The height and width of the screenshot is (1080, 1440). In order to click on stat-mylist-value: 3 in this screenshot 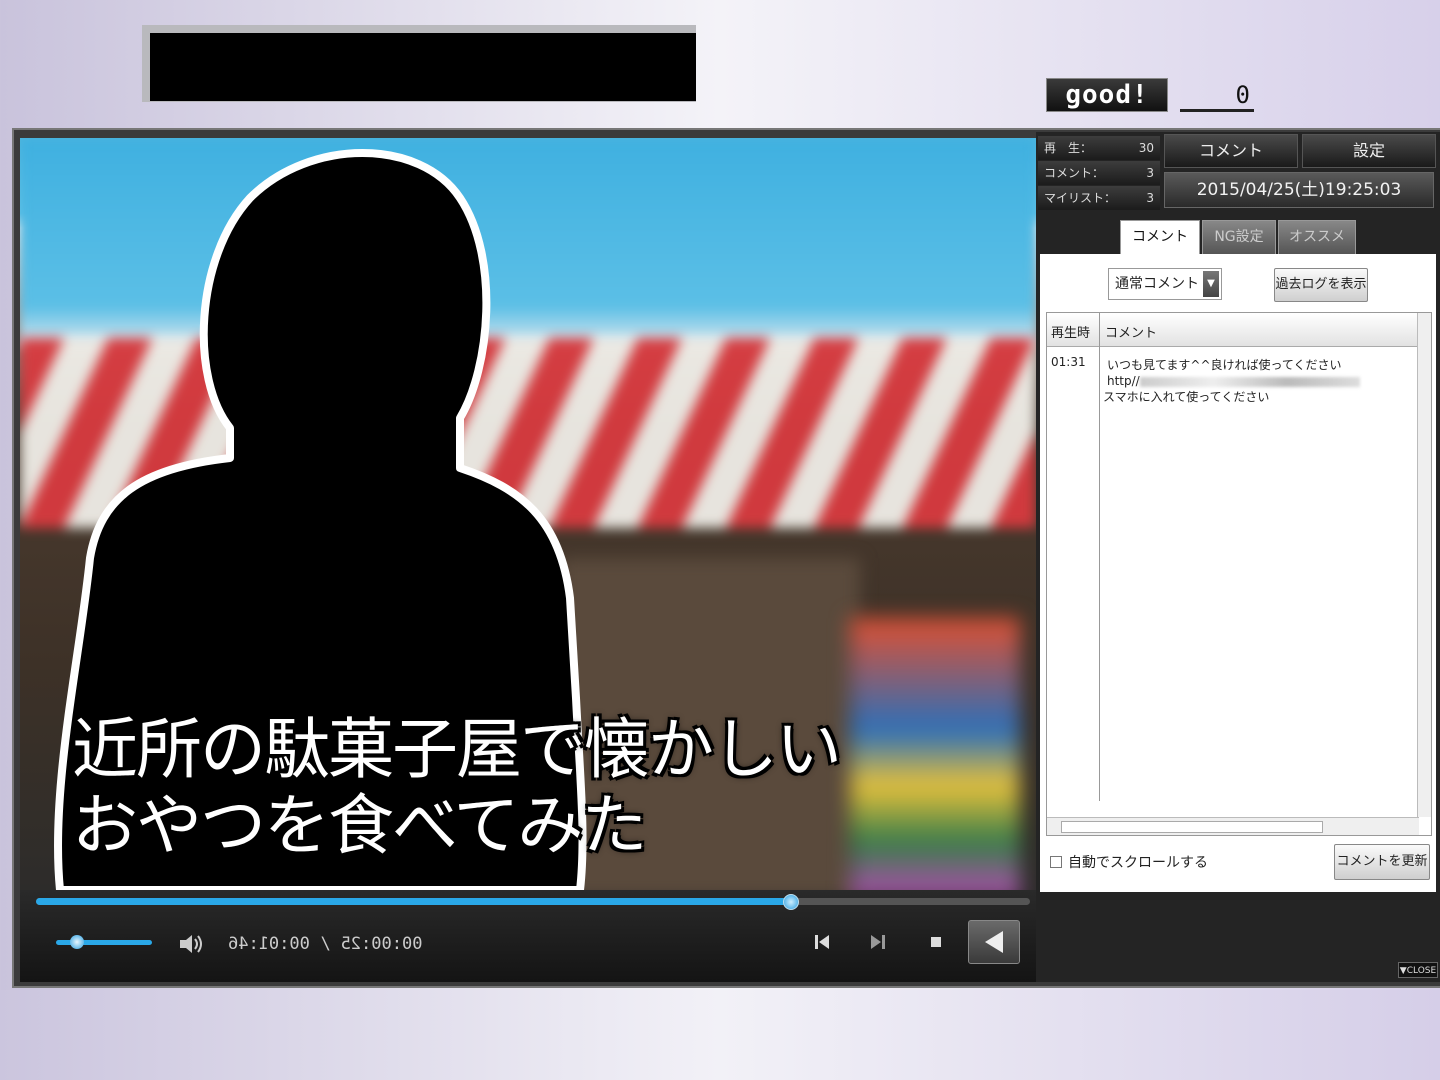, I will do `click(1150, 198)`.